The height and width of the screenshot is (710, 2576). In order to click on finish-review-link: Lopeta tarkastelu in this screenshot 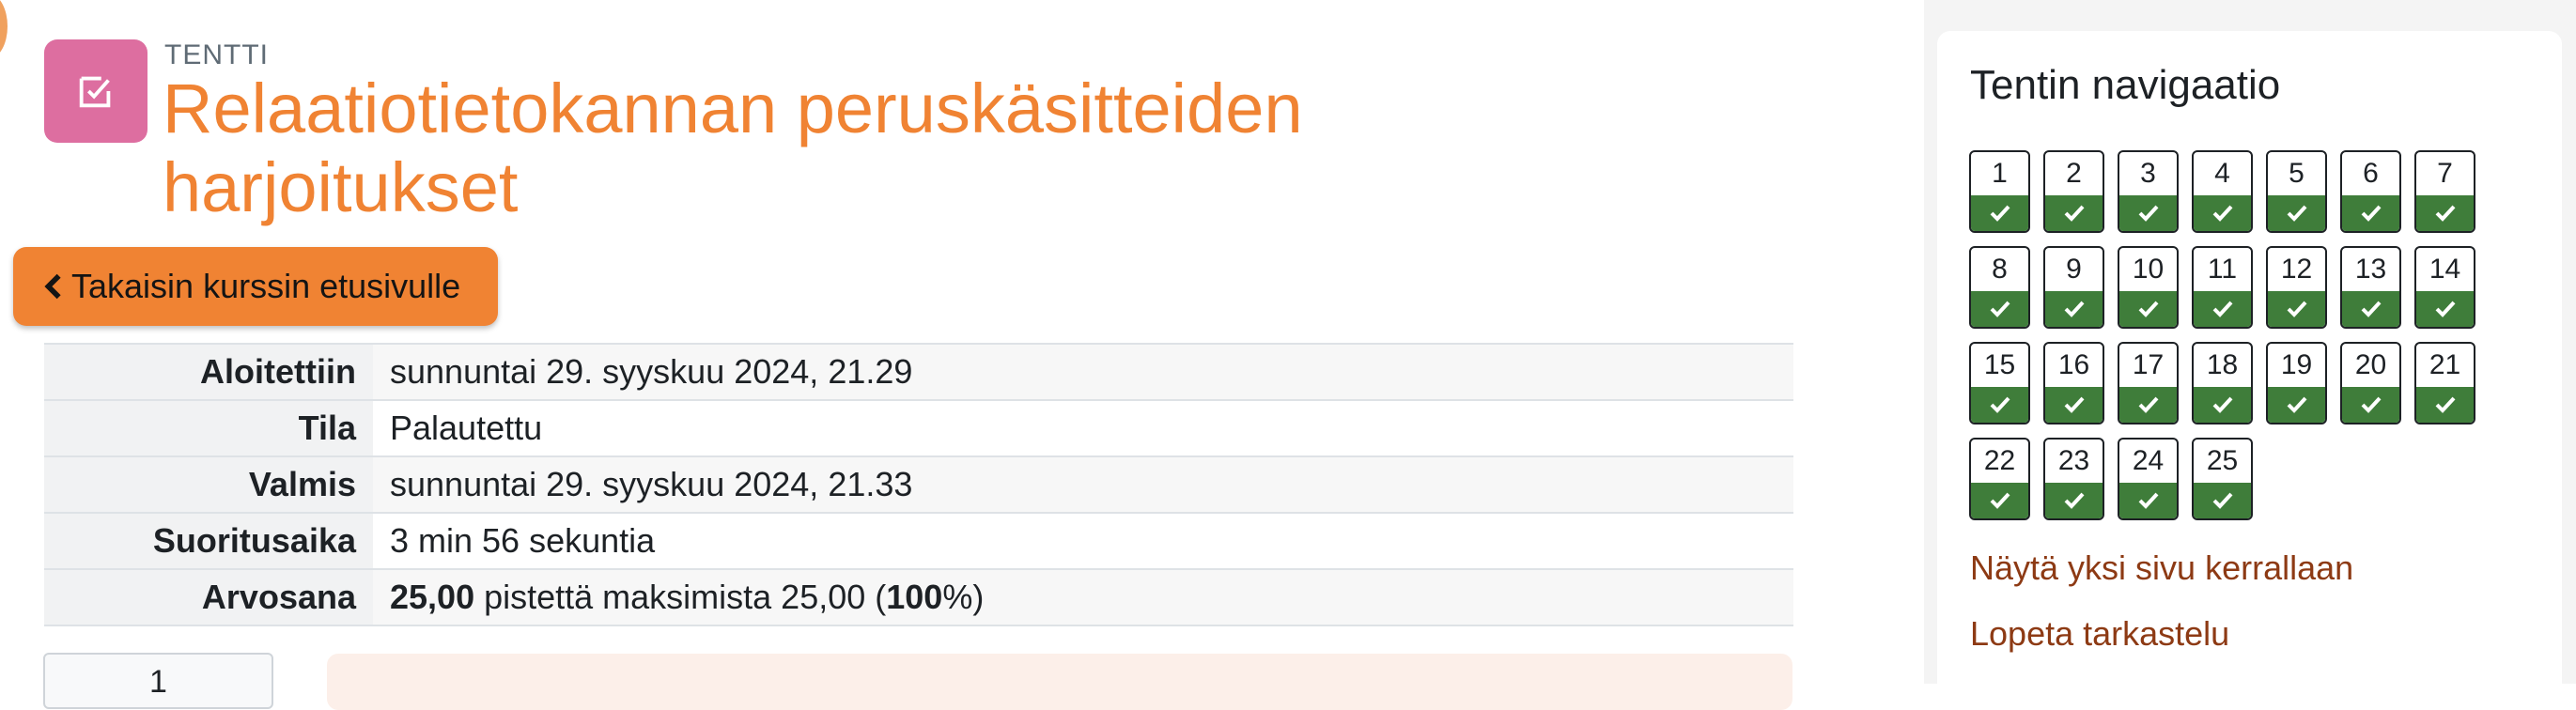, I will do `click(2100, 634)`.